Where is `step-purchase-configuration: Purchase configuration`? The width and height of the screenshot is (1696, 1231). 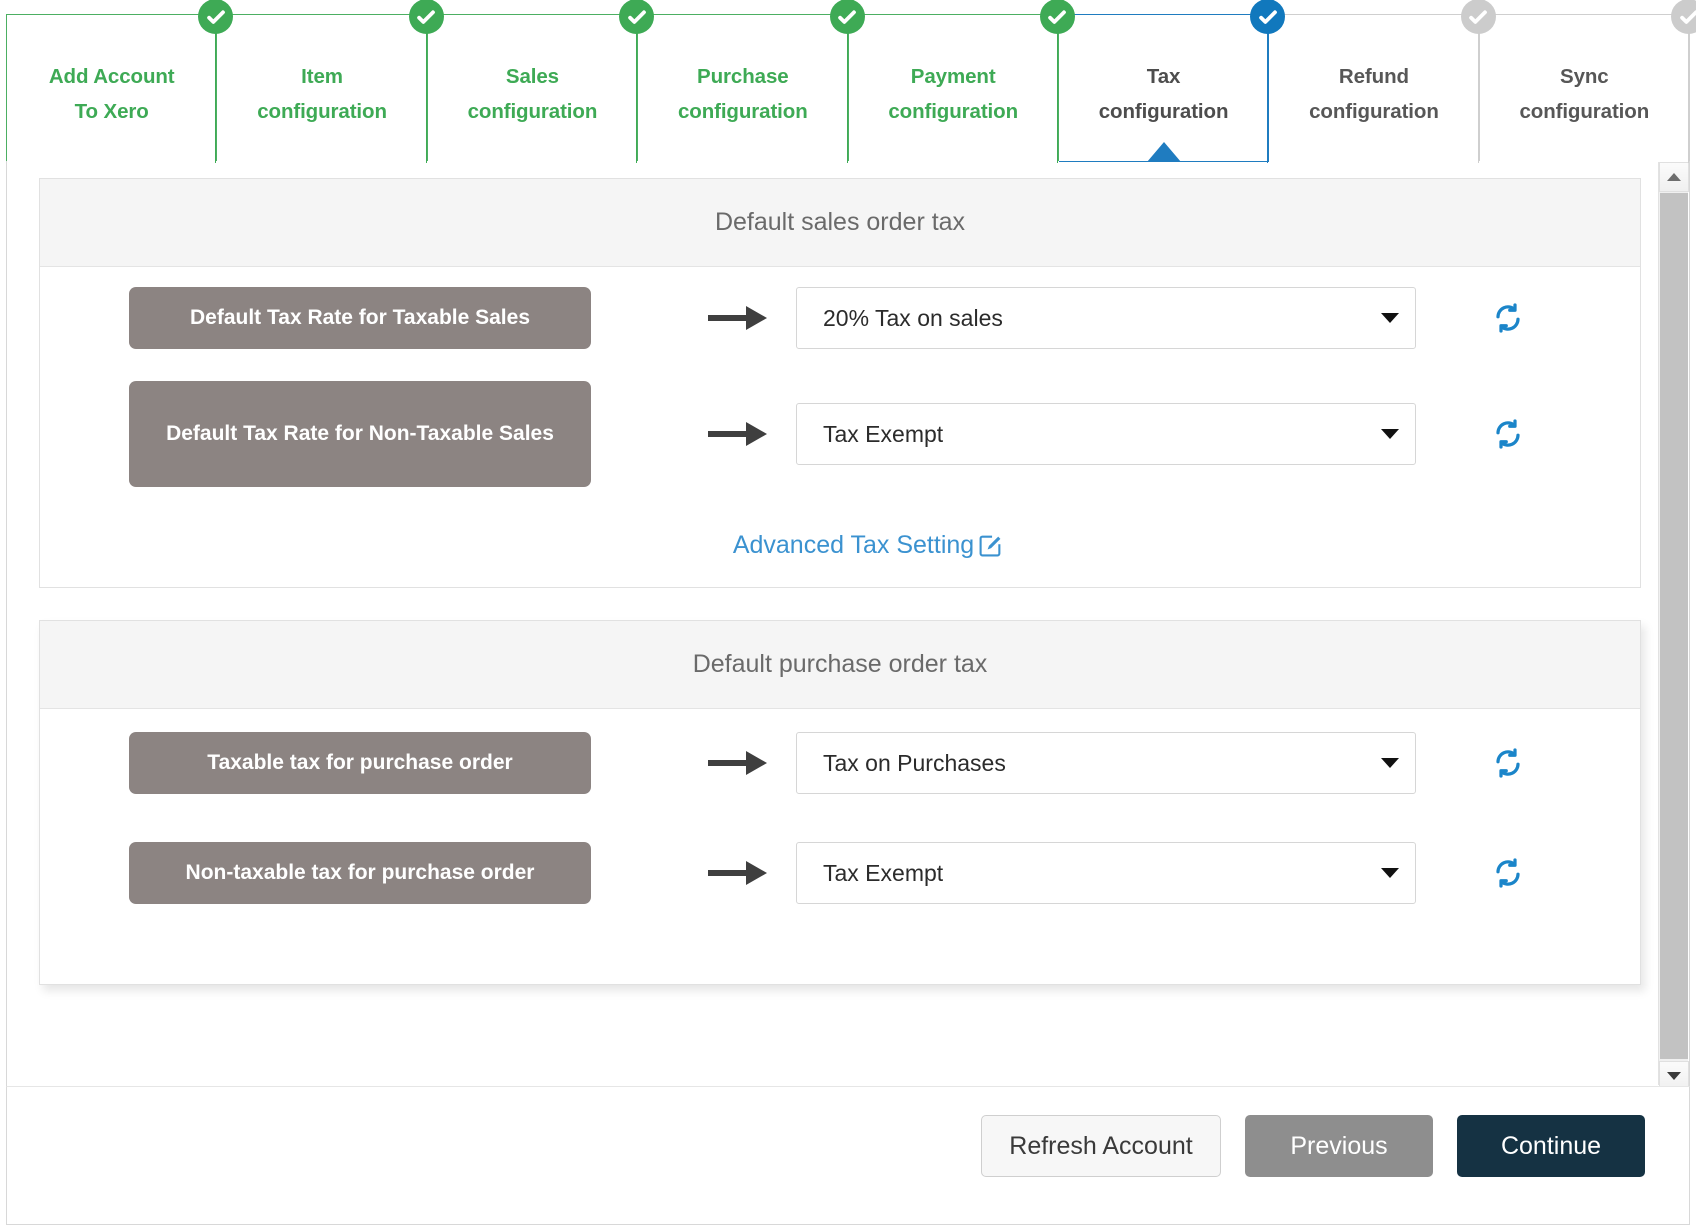
step-purchase-configuration: Purchase configuration is located at coordinates (751, 81).